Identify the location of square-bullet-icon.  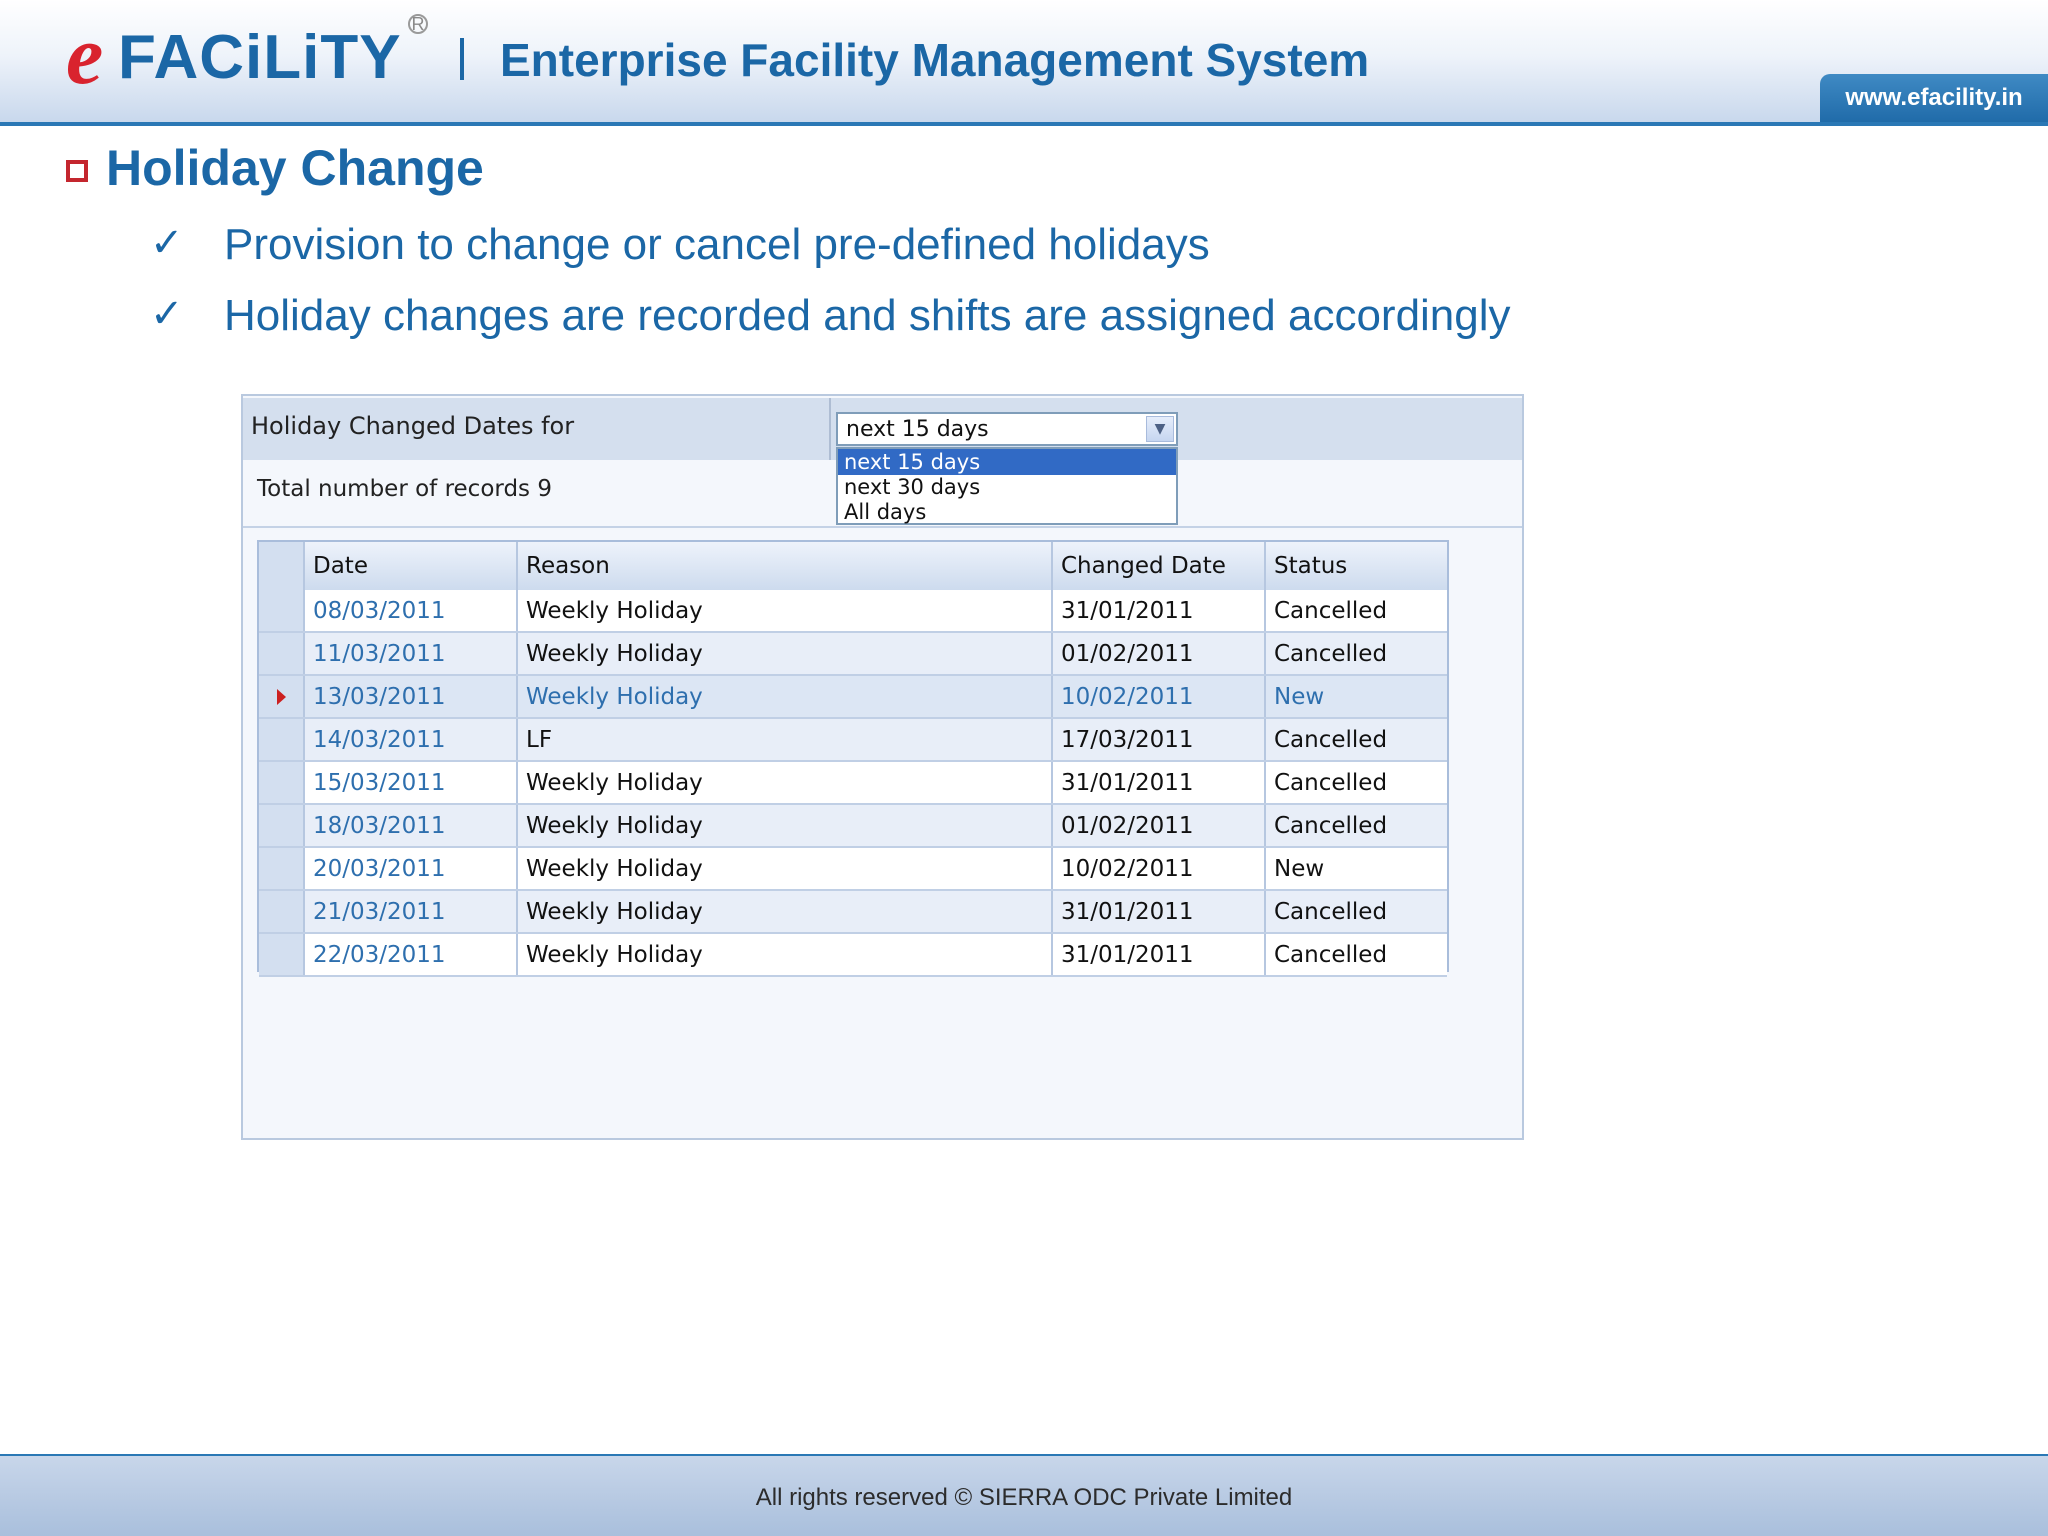
(77, 171).